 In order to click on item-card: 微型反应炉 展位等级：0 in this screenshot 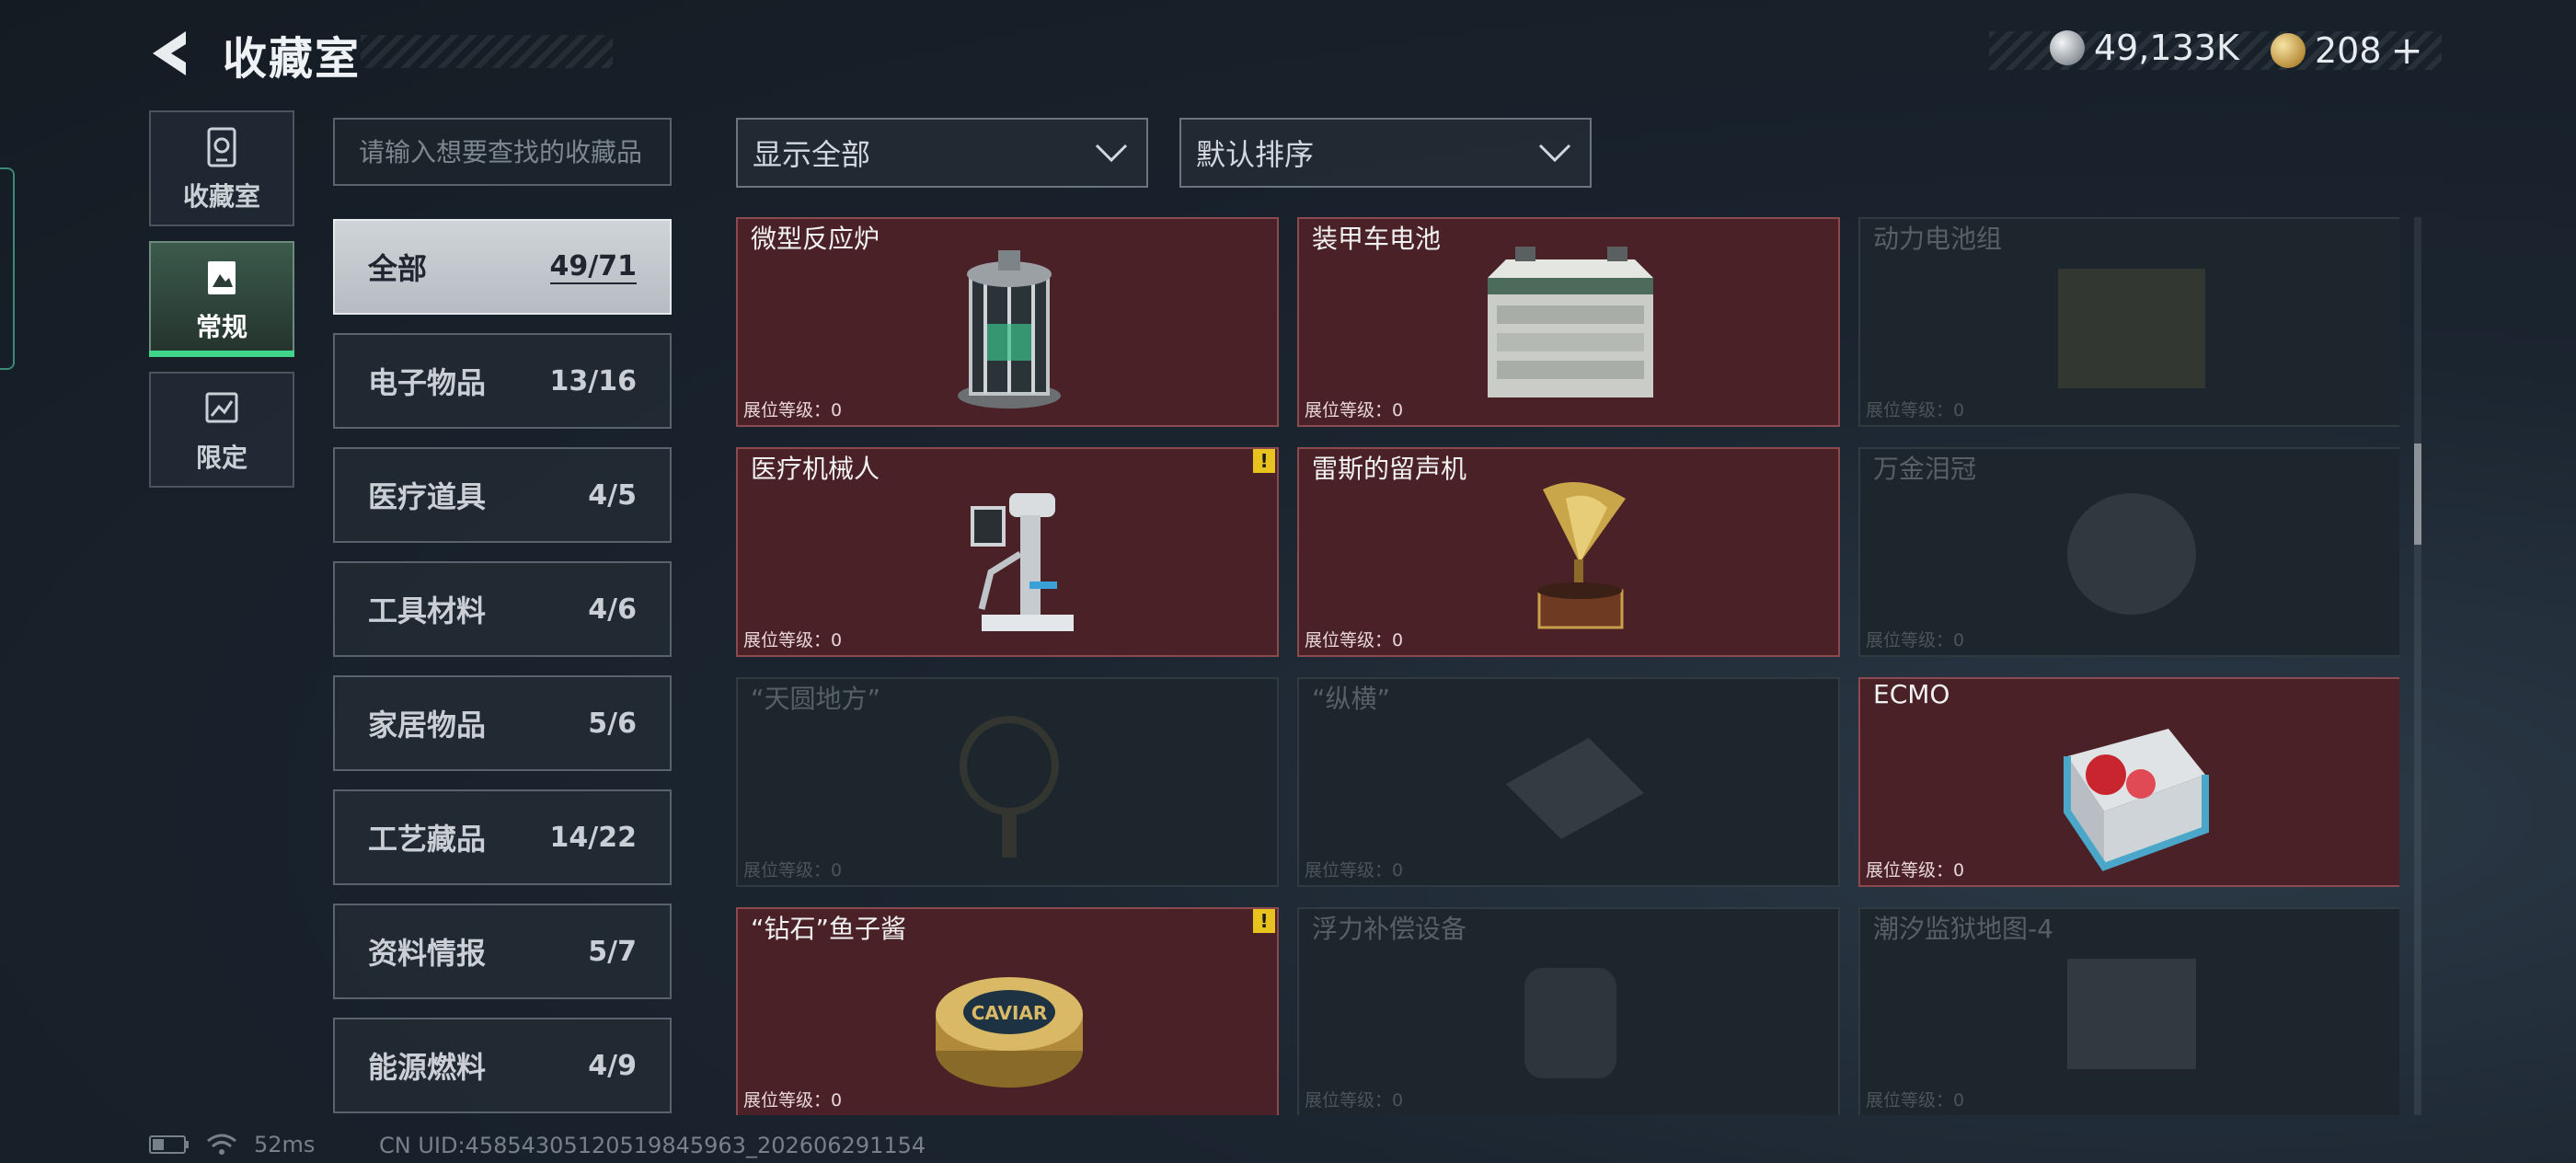, I will do `click(1007, 322)`.